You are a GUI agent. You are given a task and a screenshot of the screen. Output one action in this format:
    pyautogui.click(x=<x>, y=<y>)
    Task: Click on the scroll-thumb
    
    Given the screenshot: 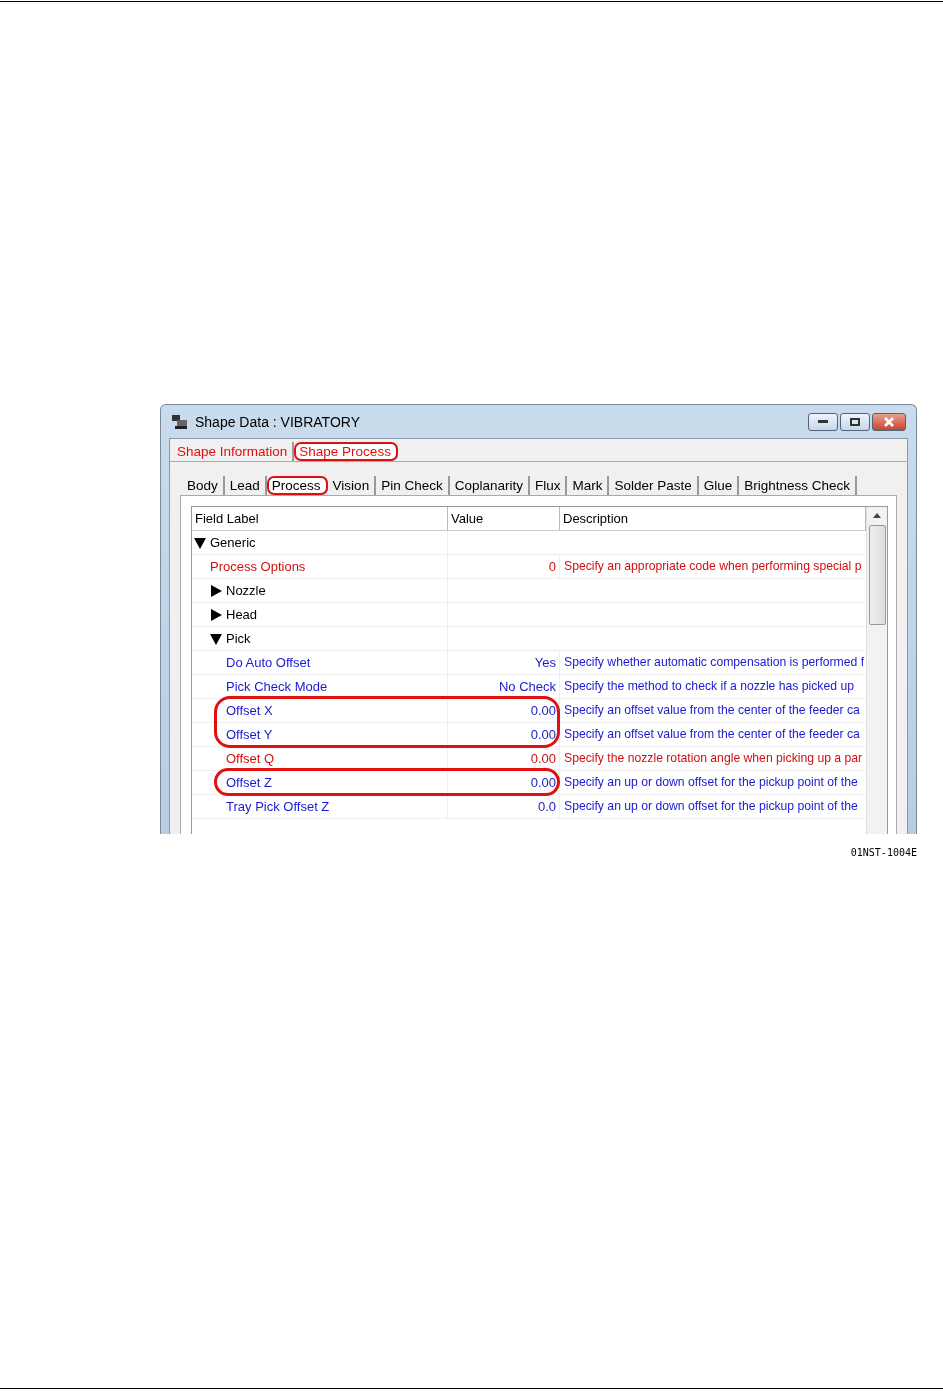 What is the action you would take?
    pyautogui.click(x=877, y=575)
    